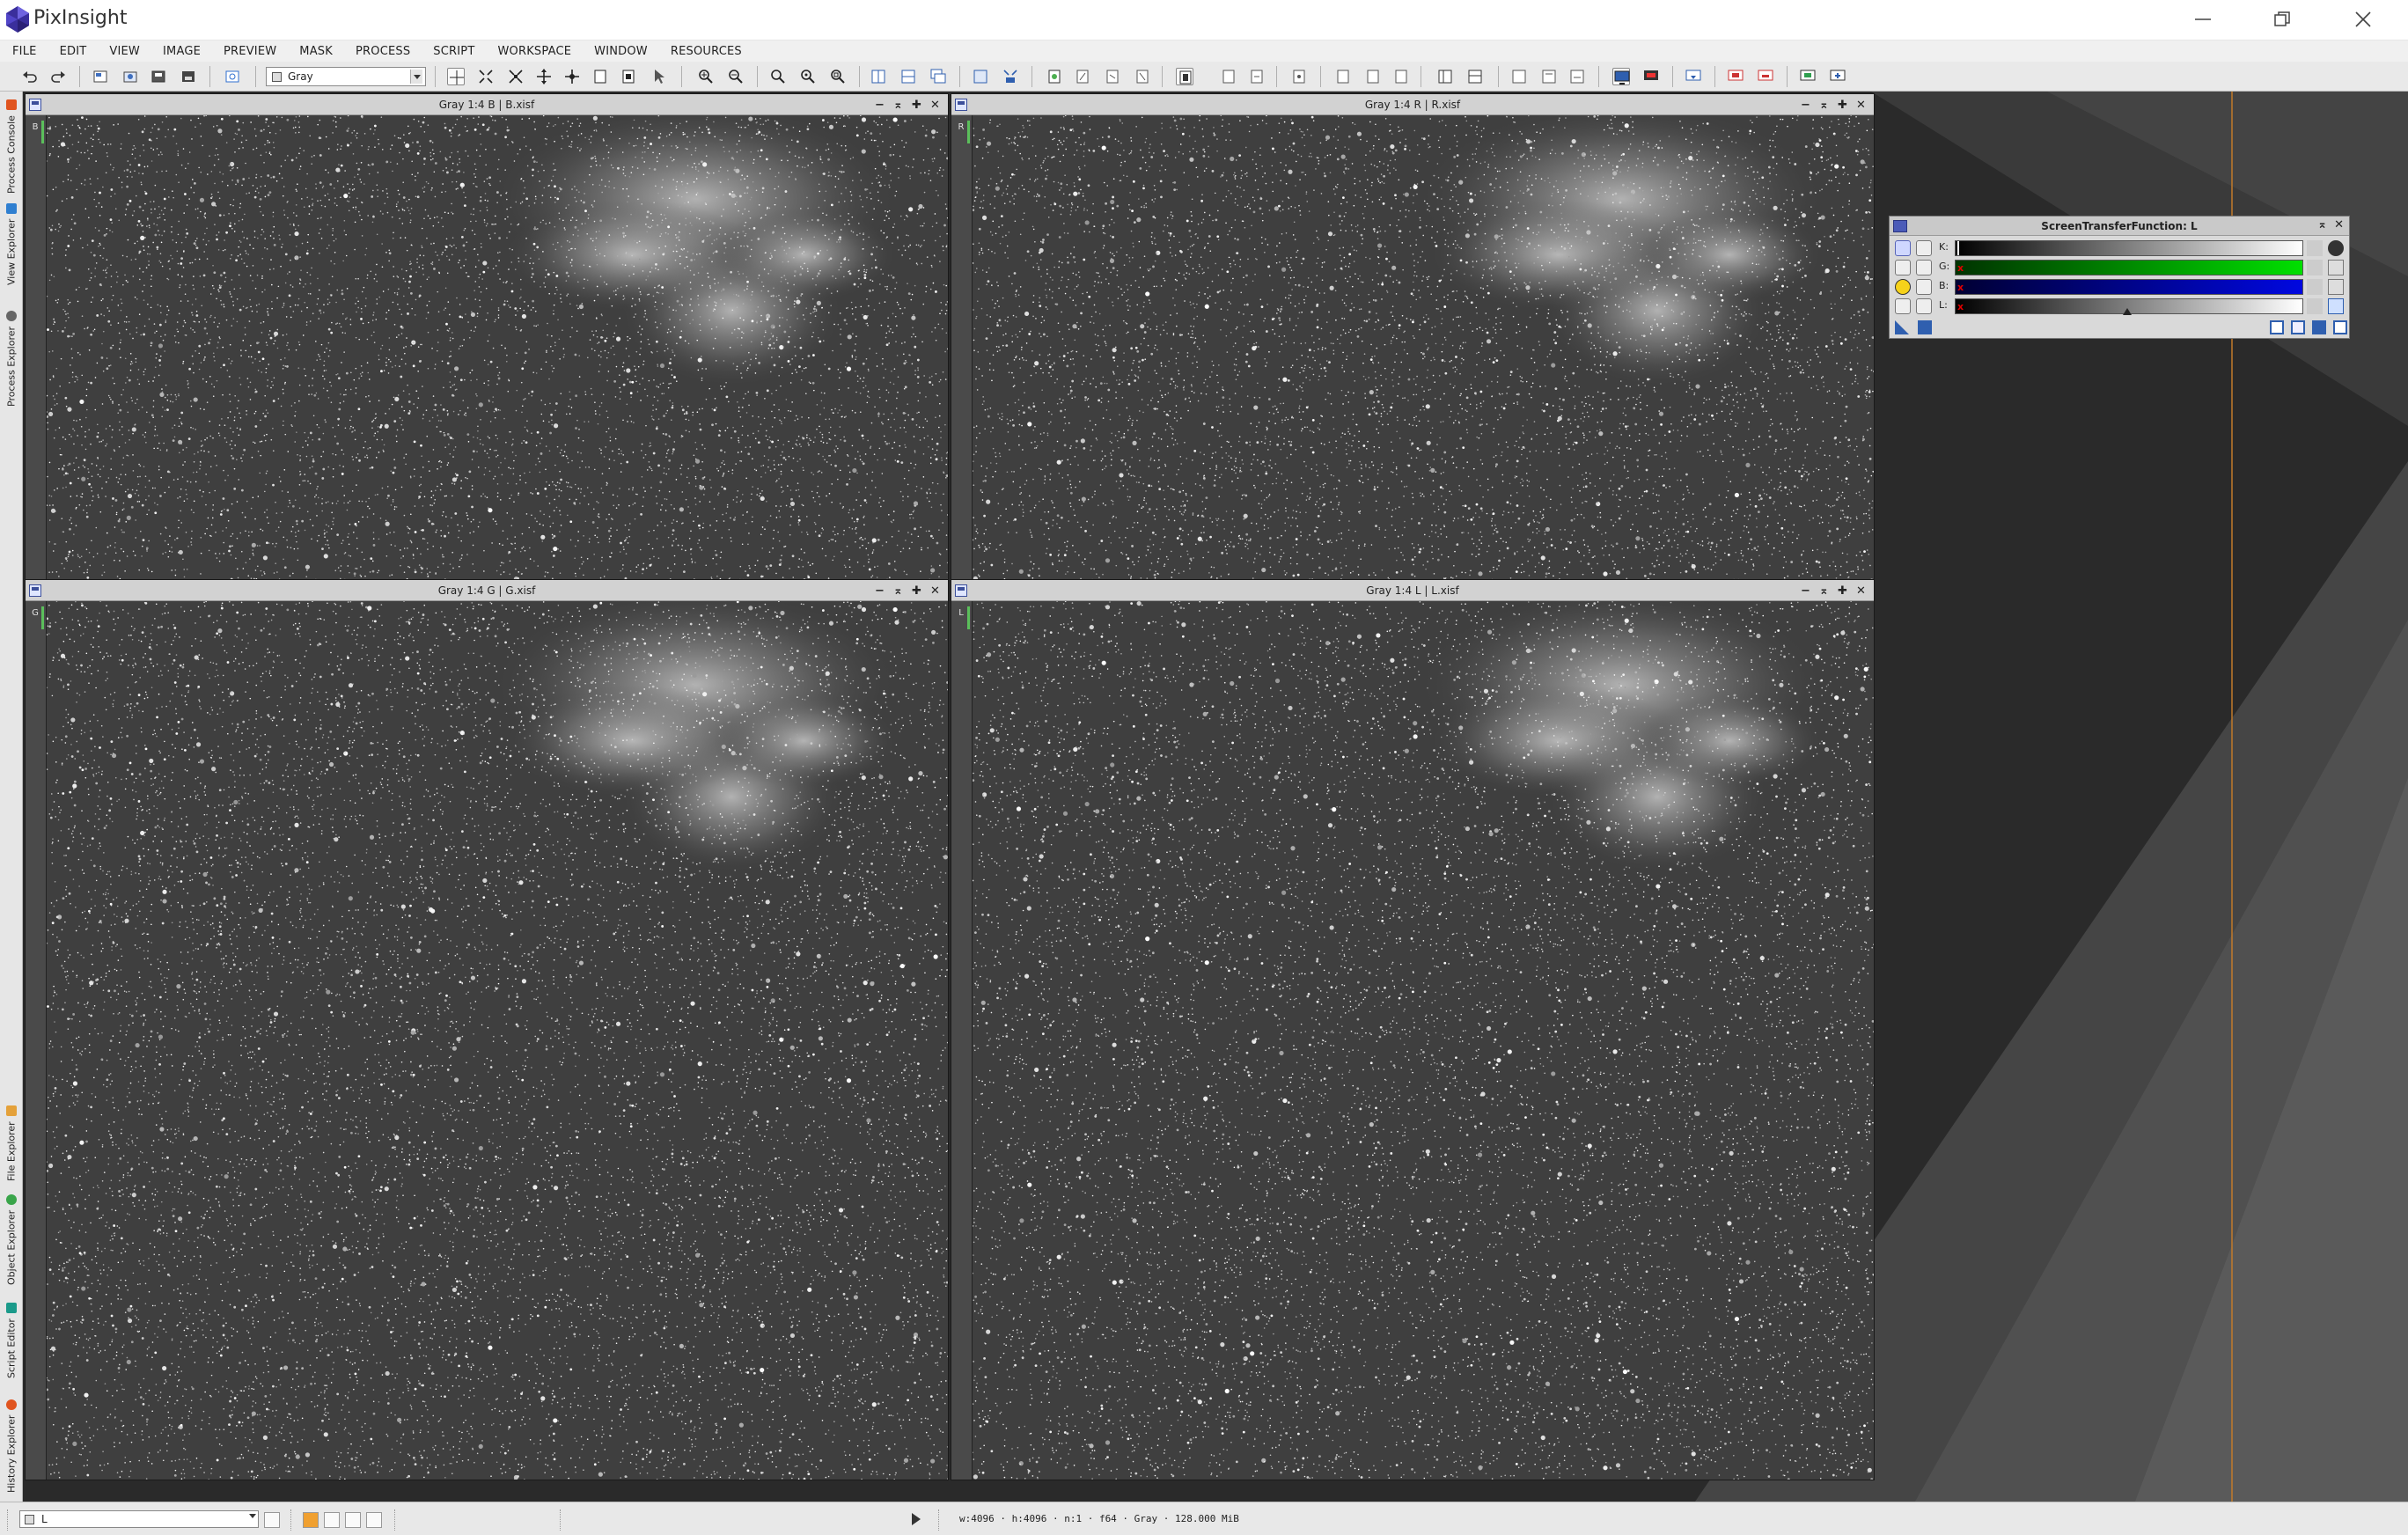 The width and height of the screenshot is (2408, 1535). What do you see at coordinates (1924, 287) in the screenshot?
I see `zoom-out-icon` at bounding box center [1924, 287].